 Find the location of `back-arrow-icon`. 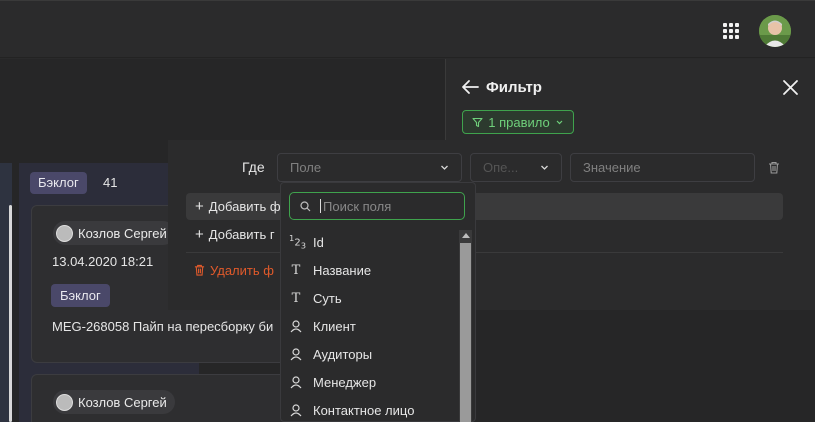

back-arrow-icon is located at coordinates (470, 87).